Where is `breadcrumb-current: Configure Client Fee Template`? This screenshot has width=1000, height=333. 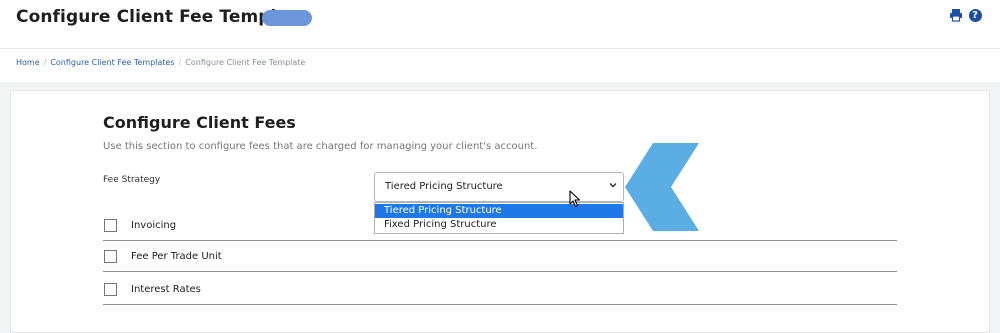
breadcrumb-current: Configure Client Fee Template is located at coordinates (245, 62).